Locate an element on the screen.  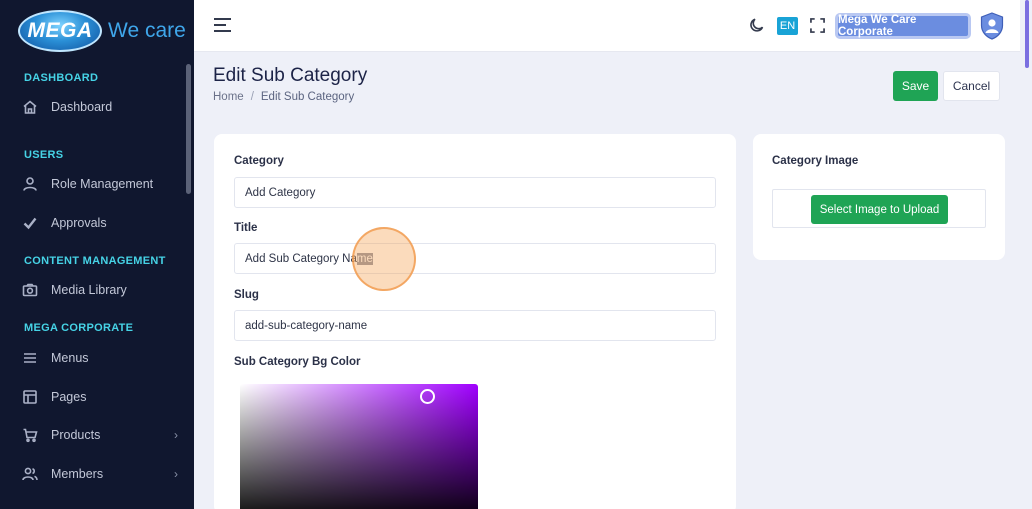
bg-color-label: Sub Category Bg Color is located at coordinates (297, 362).